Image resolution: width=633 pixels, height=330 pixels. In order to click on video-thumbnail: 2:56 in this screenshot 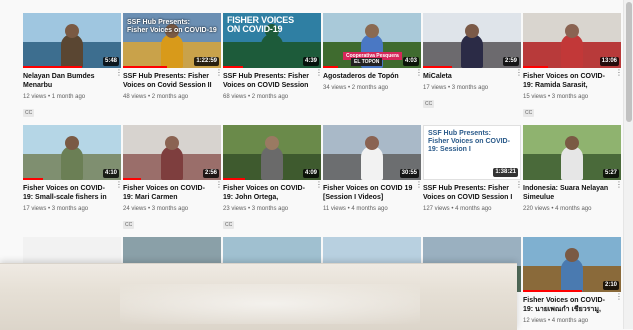, I will do `click(172, 152)`.